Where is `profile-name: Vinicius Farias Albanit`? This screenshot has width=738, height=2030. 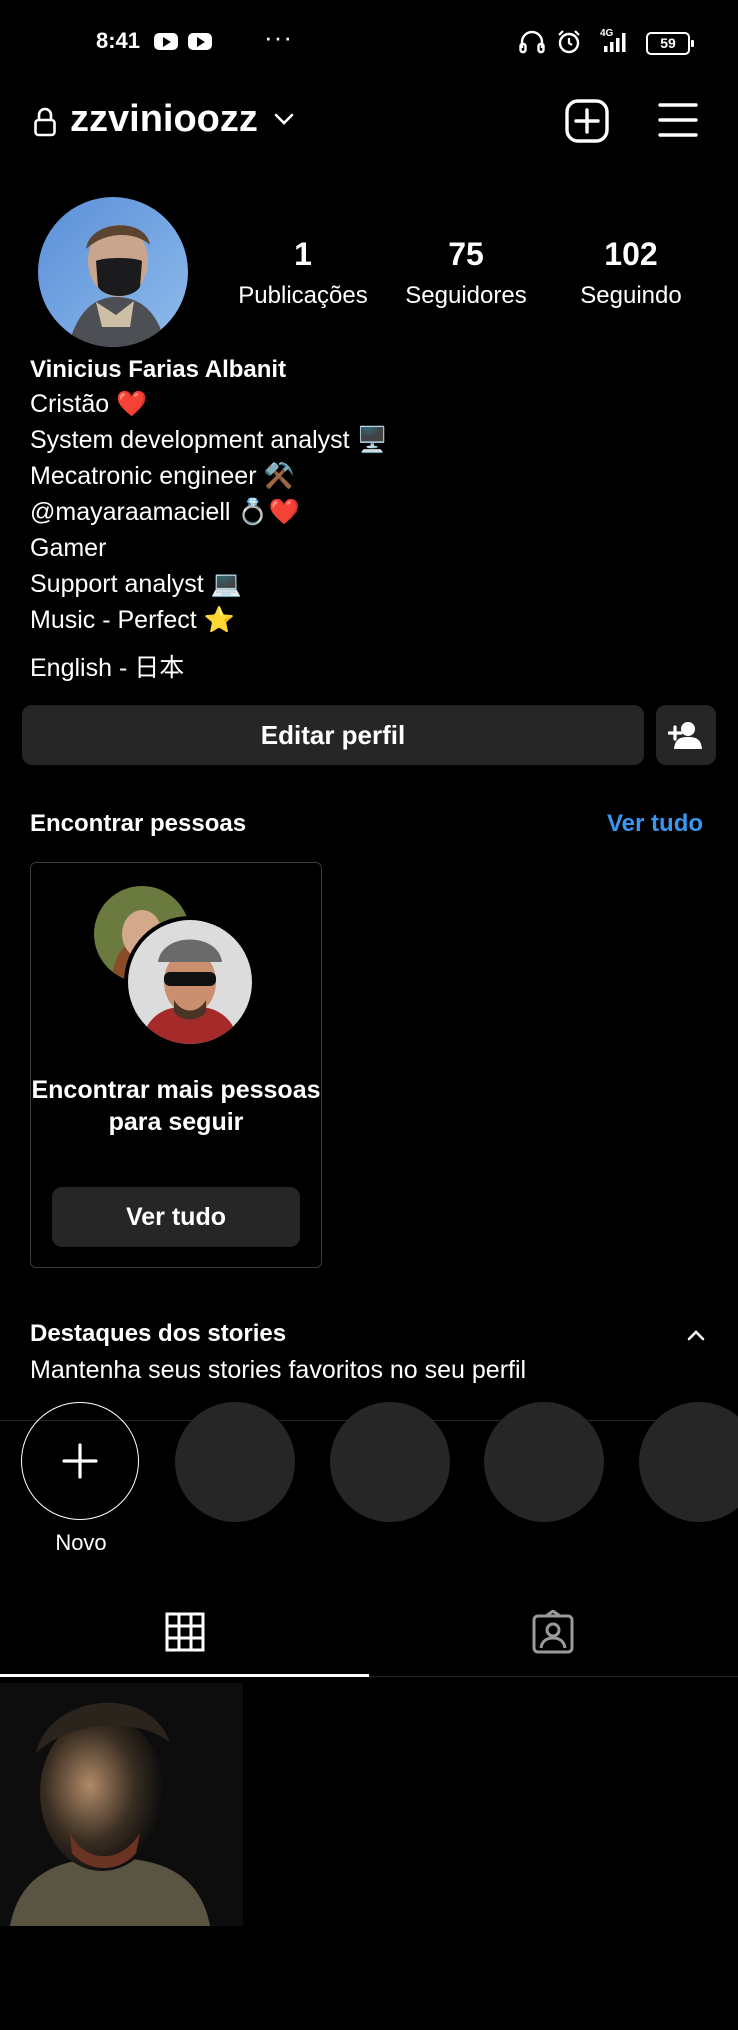 profile-name: Vinicius Farias Albanit is located at coordinates (158, 369).